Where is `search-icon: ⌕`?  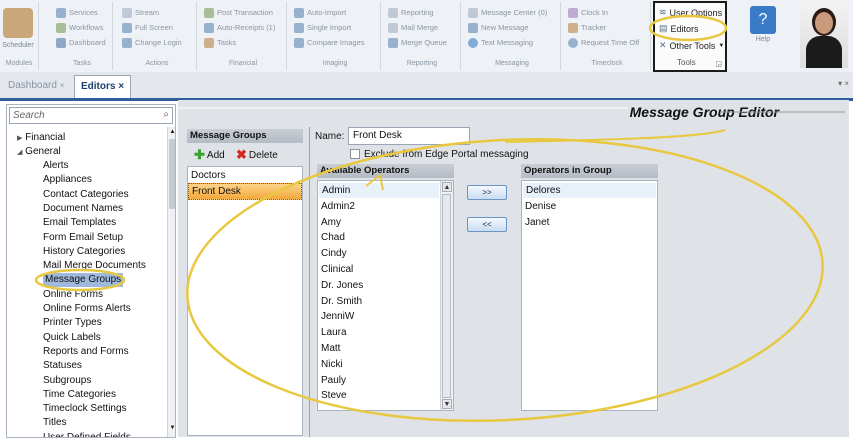
search-icon: ⌕ is located at coordinates (166, 114).